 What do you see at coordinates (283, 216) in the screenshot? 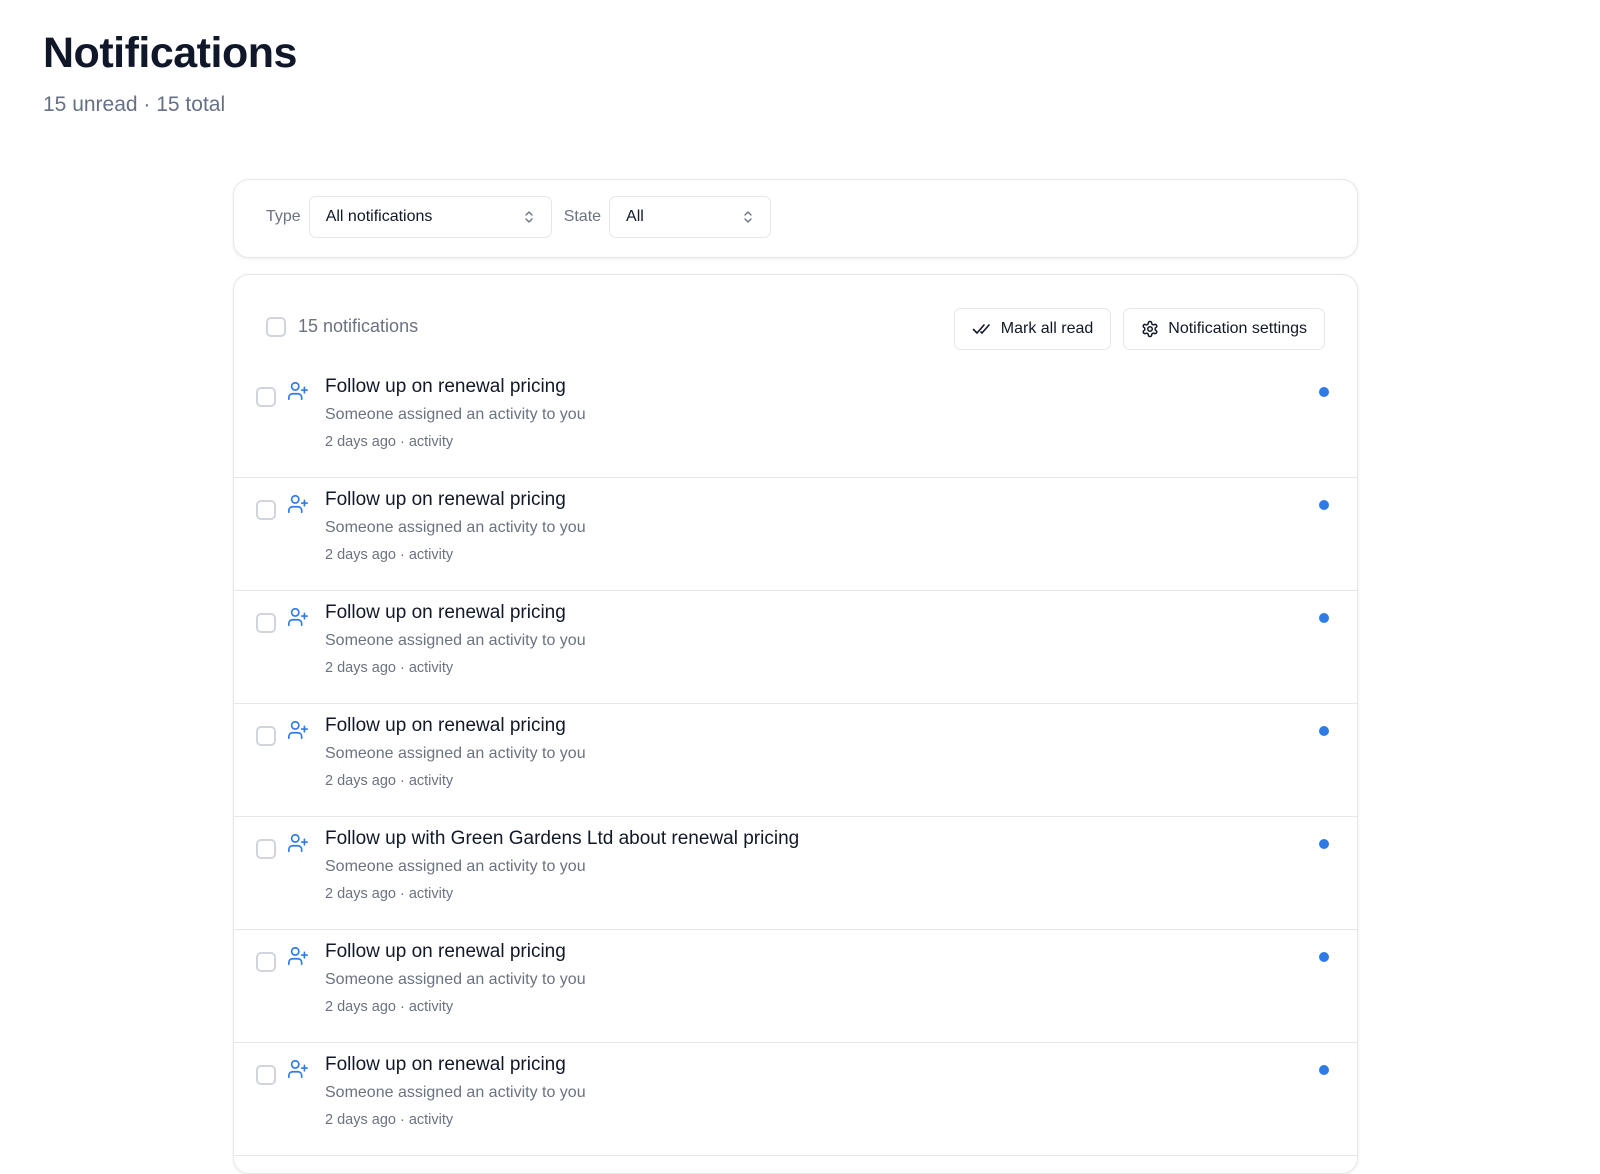
I see `type-filter-label: Type` at bounding box center [283, 216].